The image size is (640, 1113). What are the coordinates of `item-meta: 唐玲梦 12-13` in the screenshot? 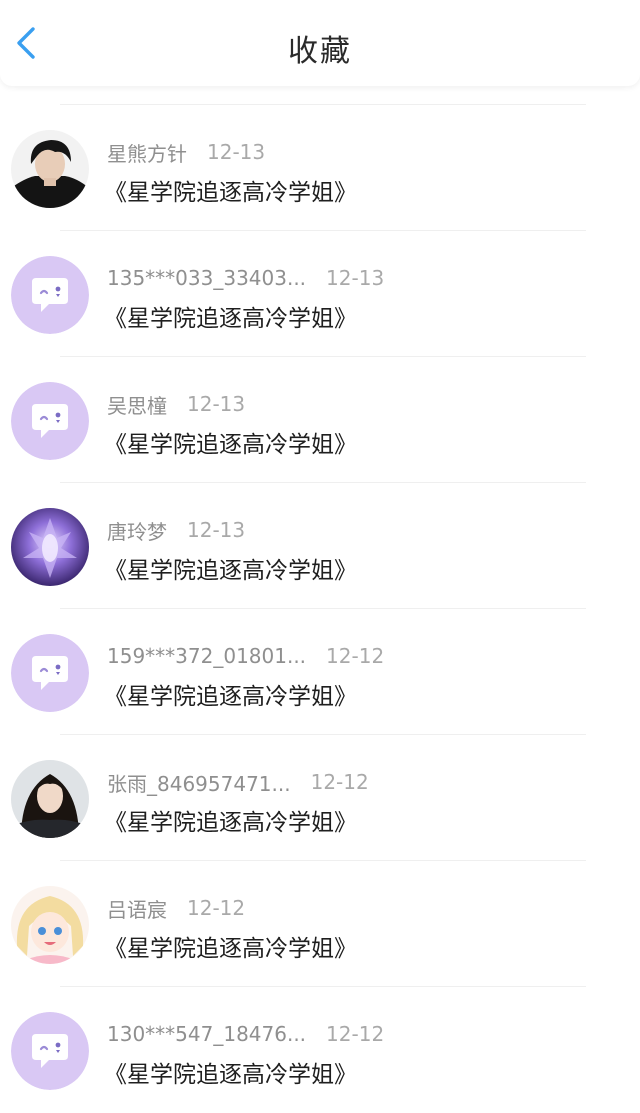 It's located at (176, 530).